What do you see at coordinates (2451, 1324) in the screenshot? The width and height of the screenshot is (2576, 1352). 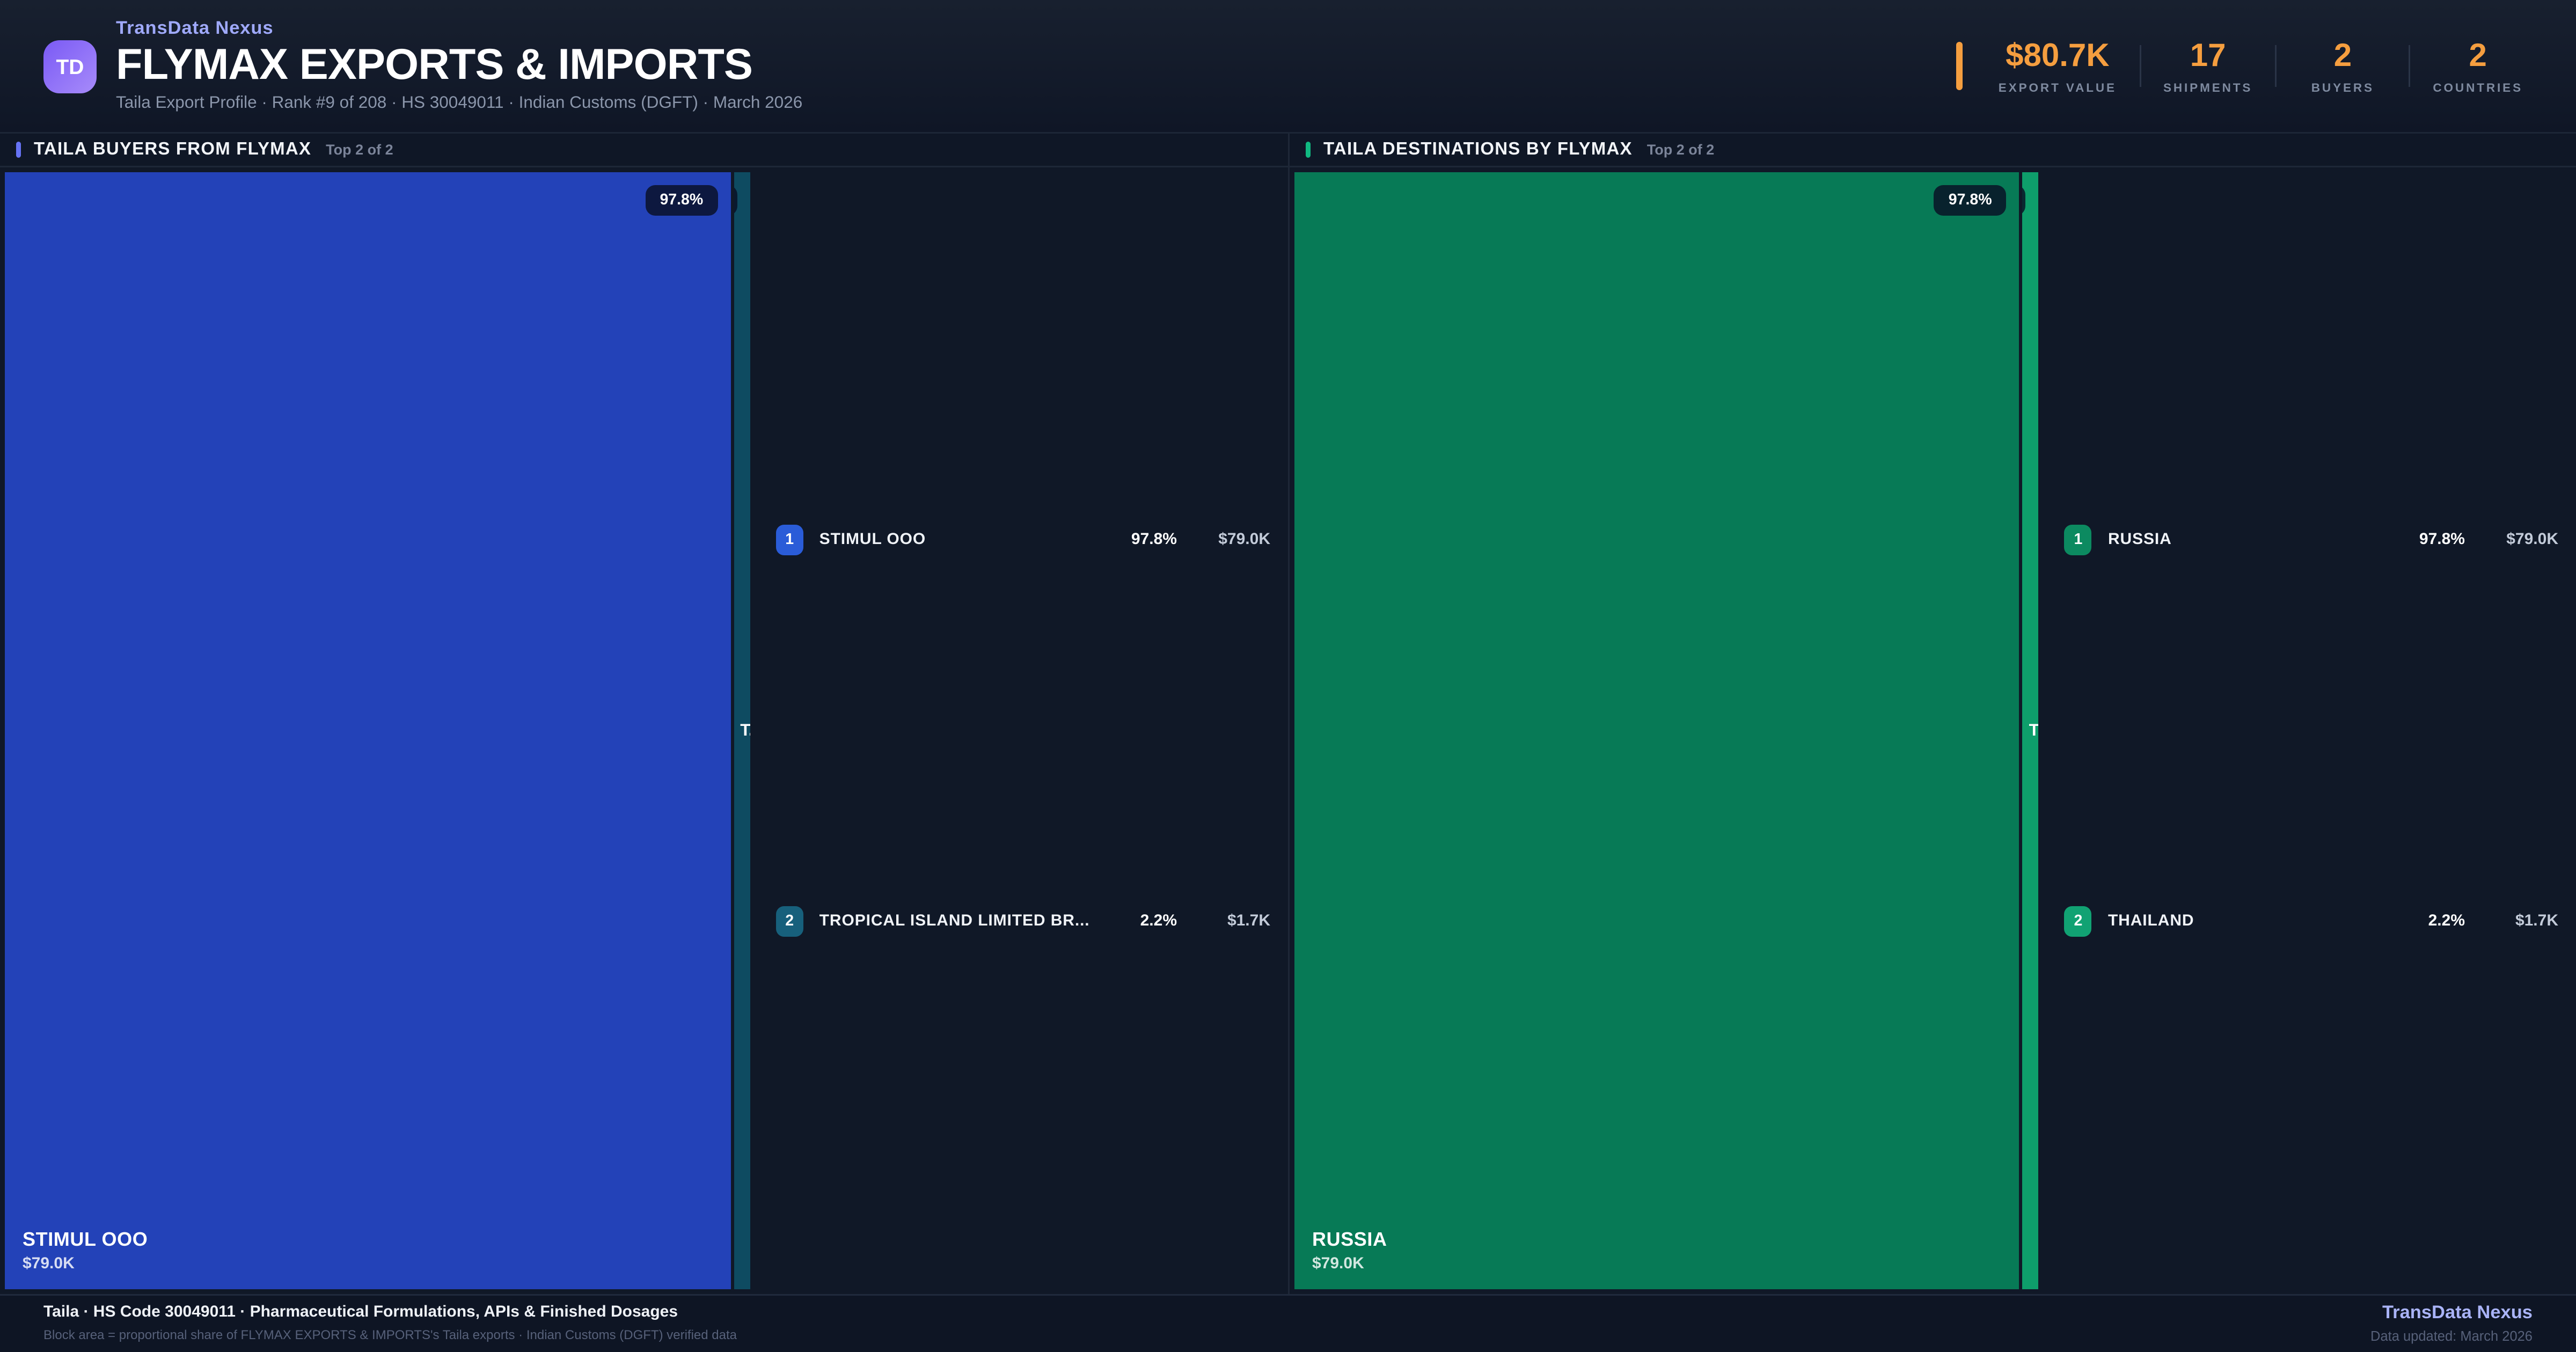 I see `footer-right: TransData Nexus Data updated: March 2026` at bounding box center [2451, 1324].